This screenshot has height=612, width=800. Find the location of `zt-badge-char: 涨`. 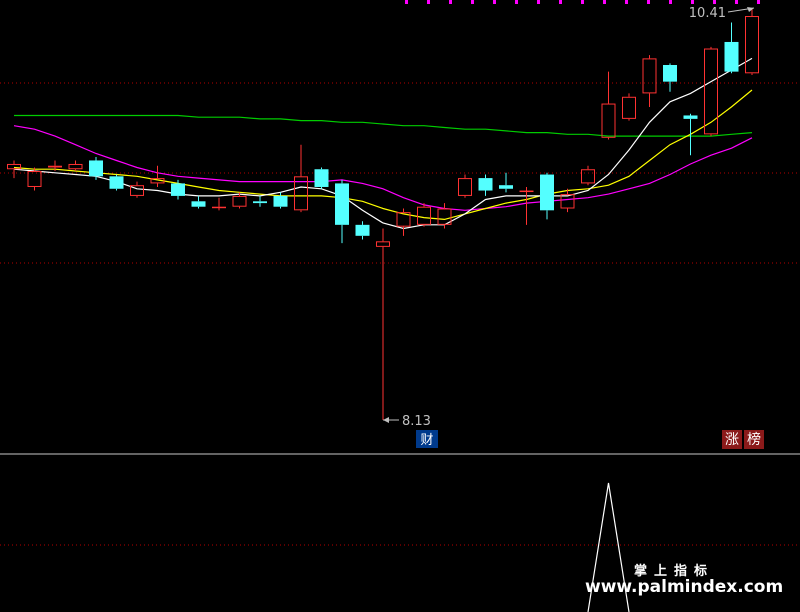

zt-badge-char: 涨 is located at coordinates (732, 440).